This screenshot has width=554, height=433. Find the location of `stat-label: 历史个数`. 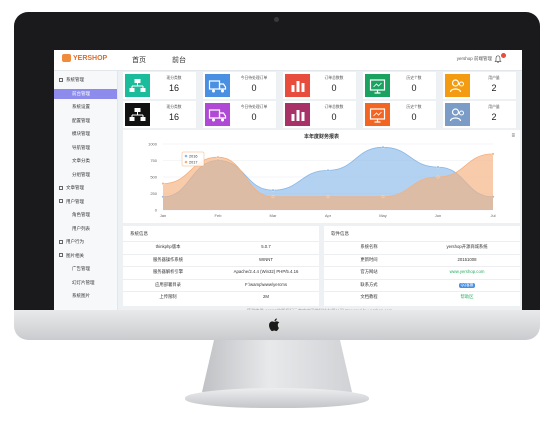

stat-label: 历史个数 is located at coordinates (414, 107).